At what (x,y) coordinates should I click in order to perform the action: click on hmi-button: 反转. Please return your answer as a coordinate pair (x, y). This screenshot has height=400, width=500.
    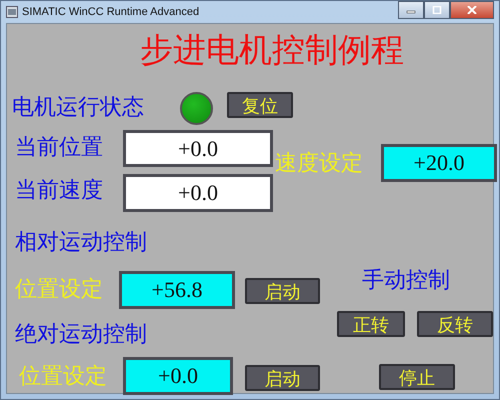
    Looking at the image, I should click on (455, 324).